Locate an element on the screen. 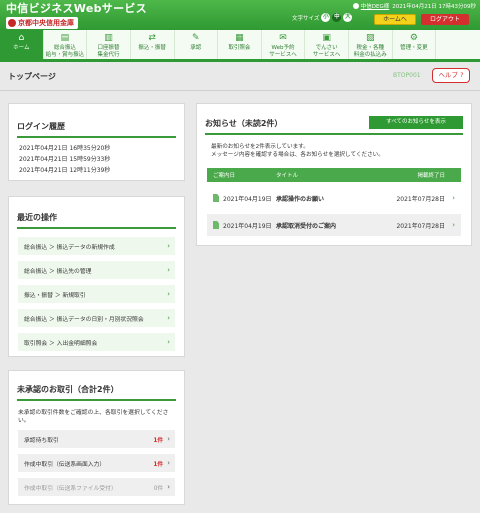  recent-operation-label: 総合振込 ＞ 振込先の管理 is located at coordinates (58, 271).